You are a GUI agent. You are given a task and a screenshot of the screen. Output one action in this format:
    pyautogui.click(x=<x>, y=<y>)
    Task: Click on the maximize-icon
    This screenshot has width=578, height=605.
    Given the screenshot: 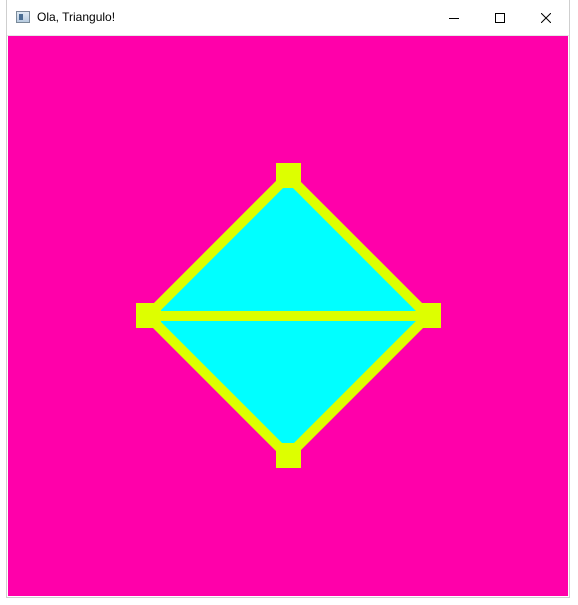 What is the action you would take?
    pyautogui.click(x=500, y=18)
    